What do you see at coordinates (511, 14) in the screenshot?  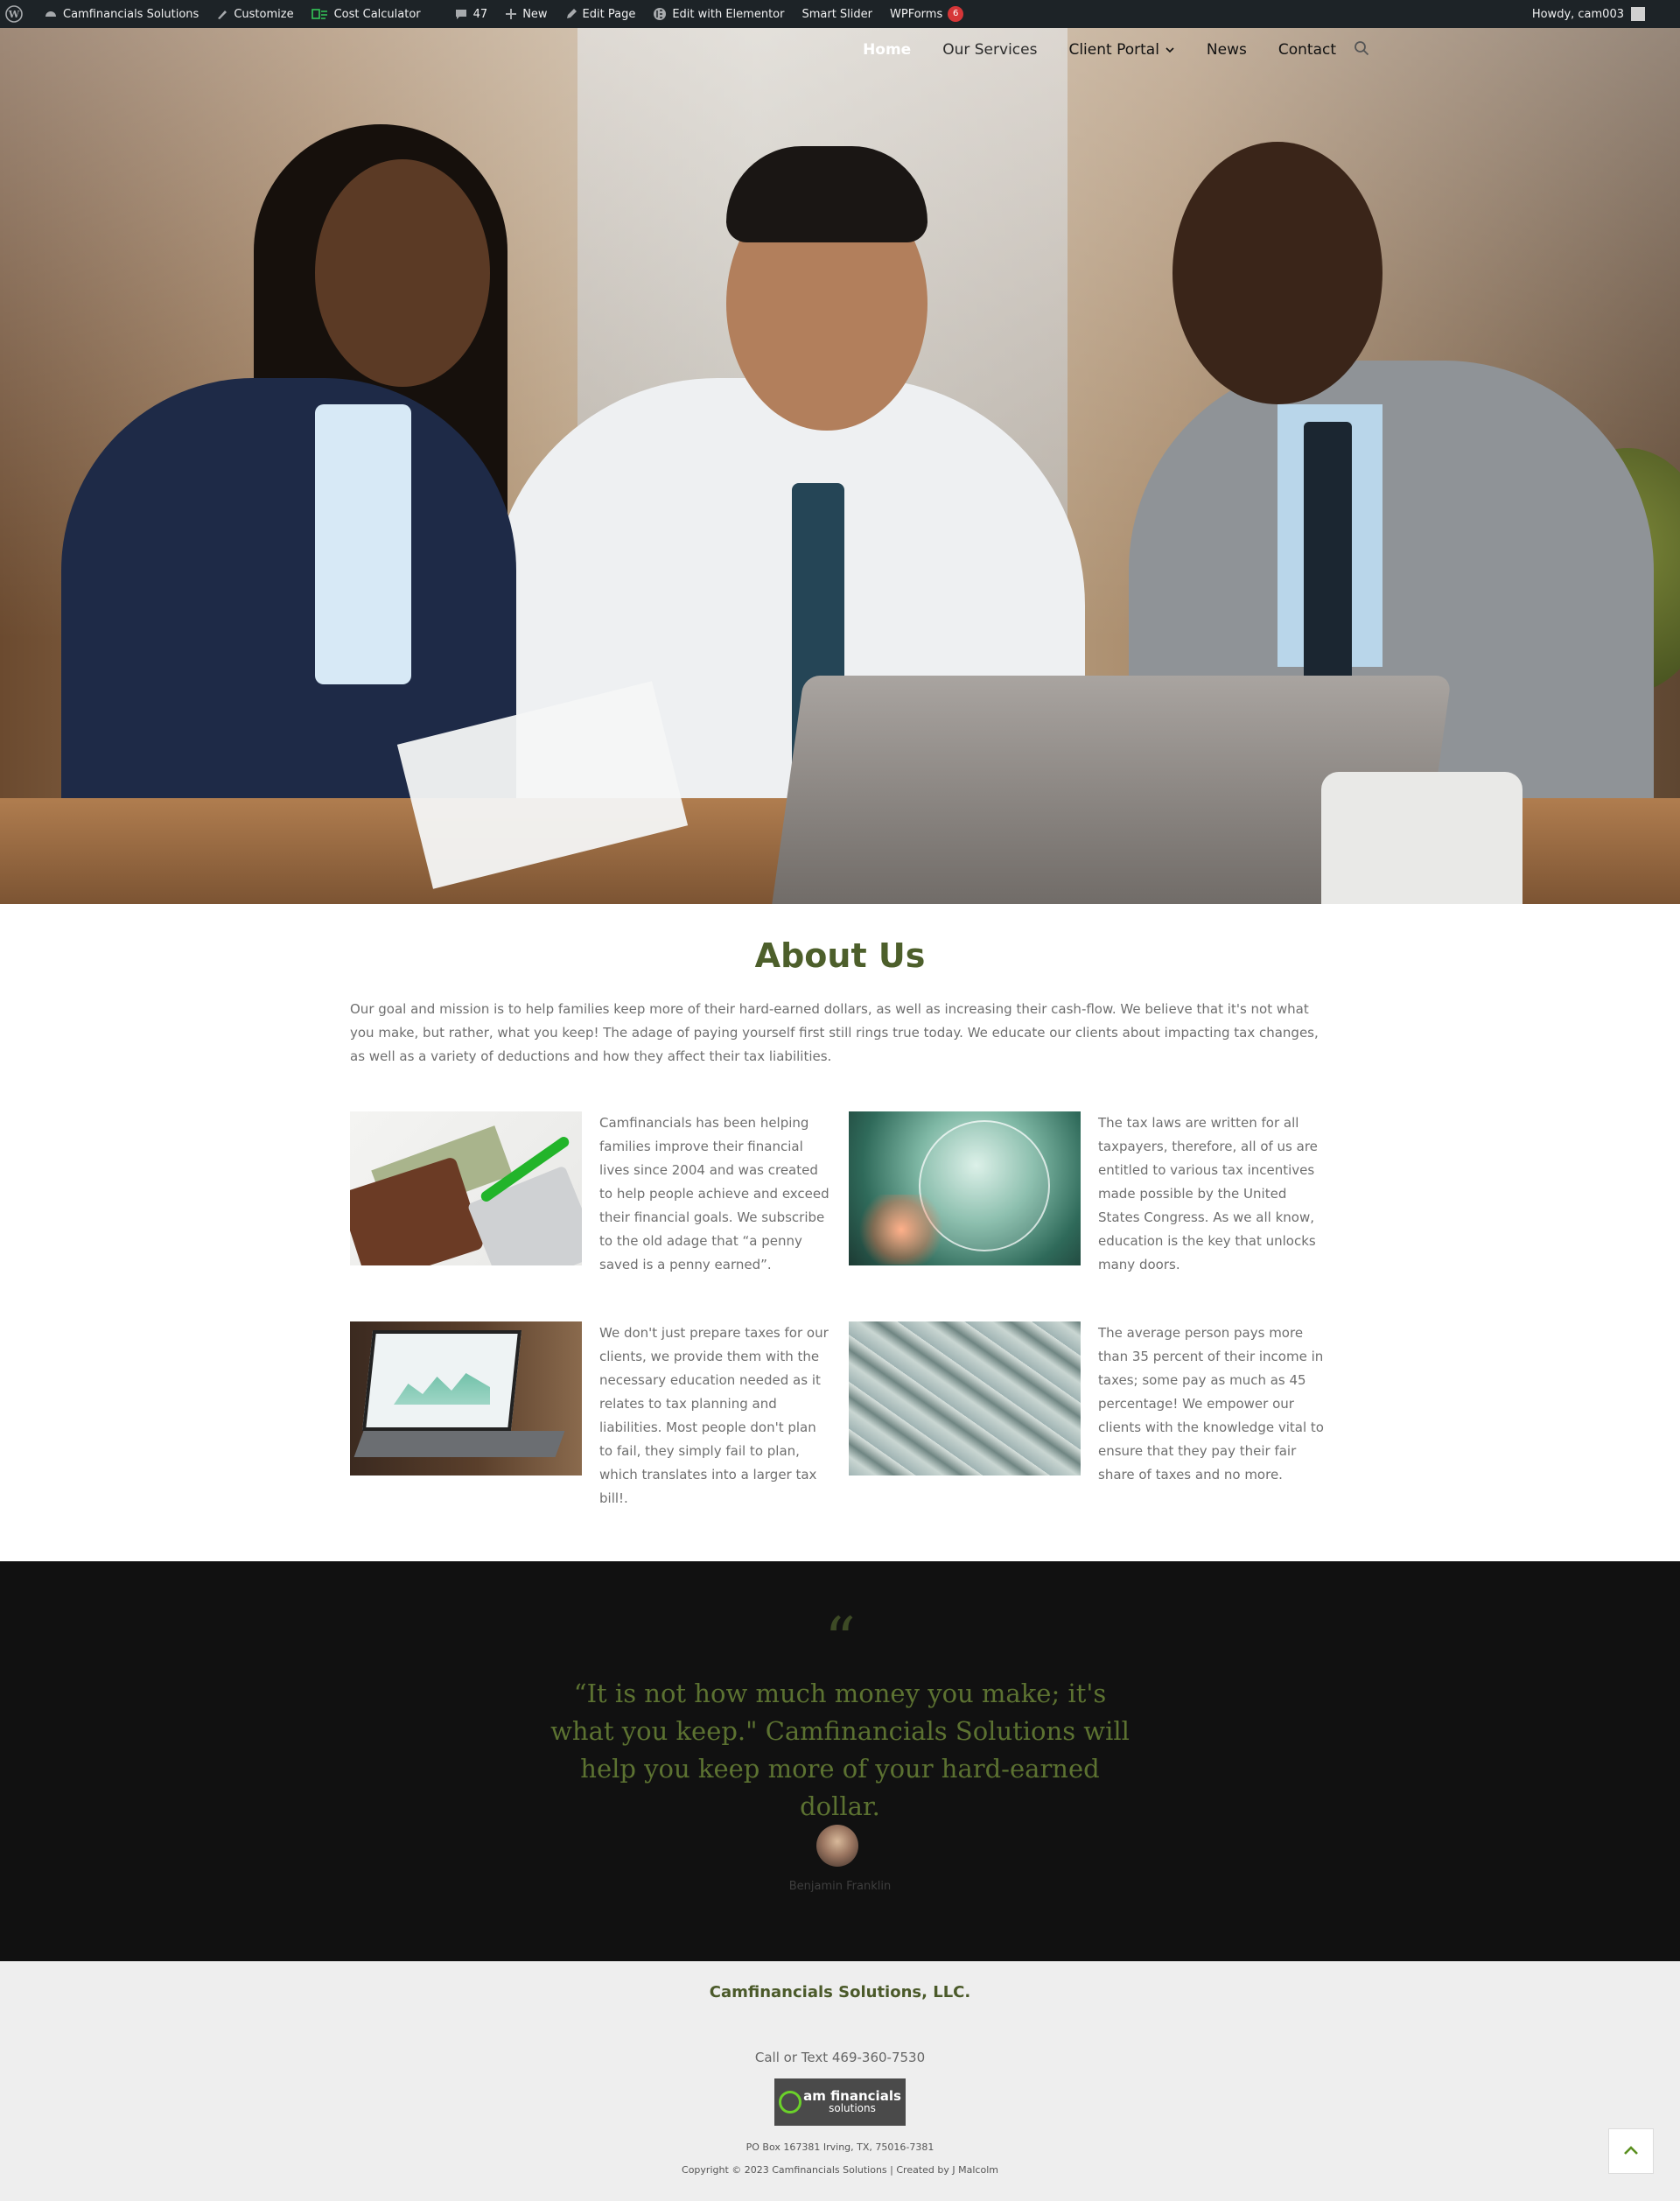 I see `plus-icon` at bounding box center [511, 14].